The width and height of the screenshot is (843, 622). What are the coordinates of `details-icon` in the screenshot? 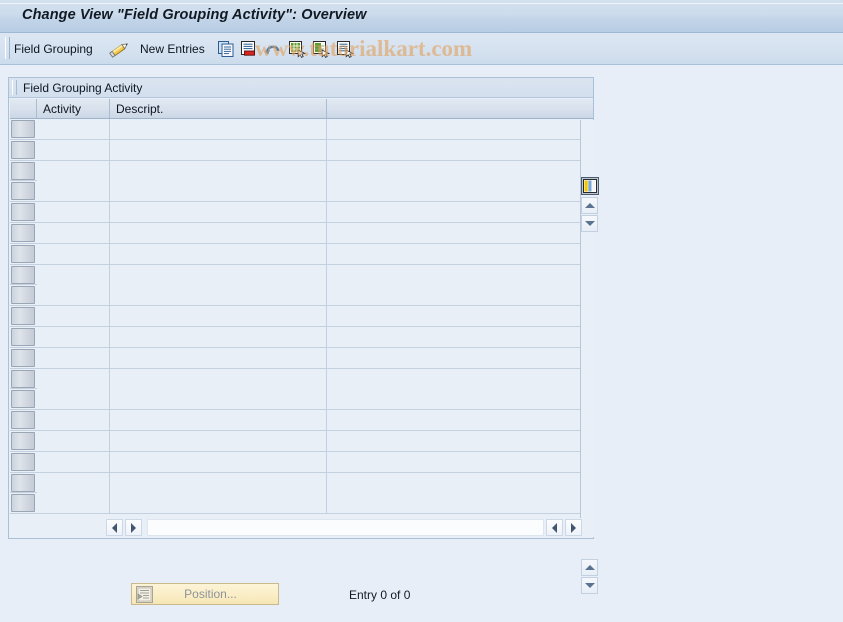 It's located at (345, 49).